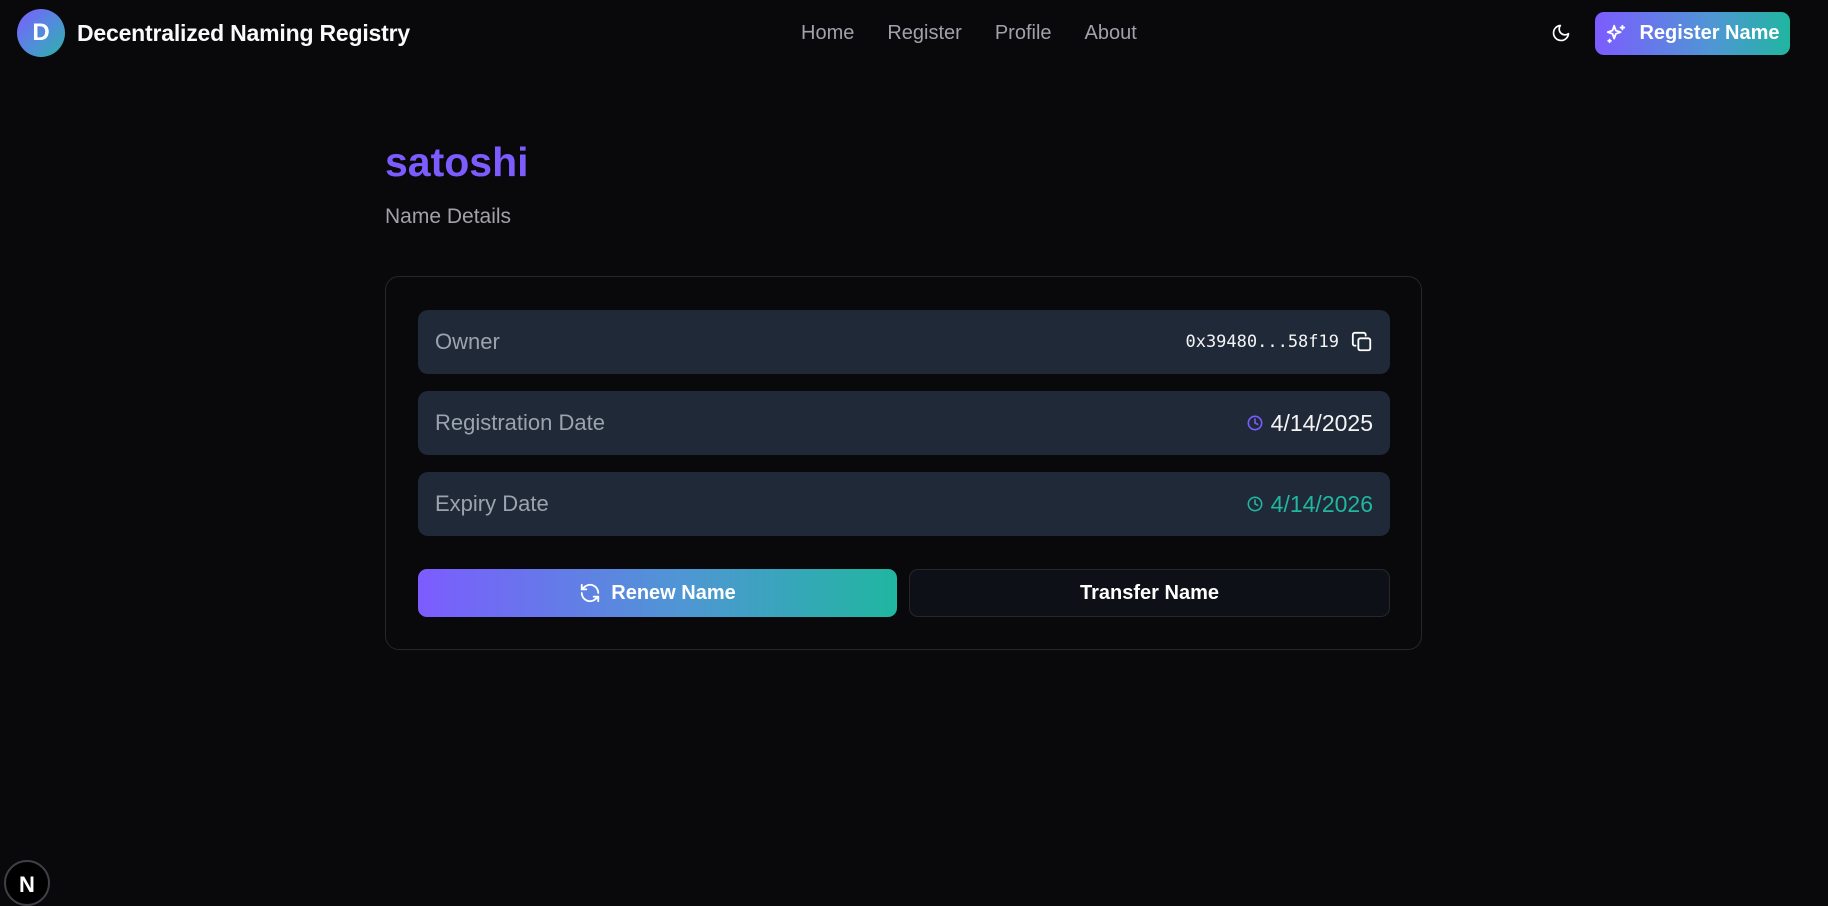  I want to click on renew-name-button-label: Renew Name, so click(673, 592).